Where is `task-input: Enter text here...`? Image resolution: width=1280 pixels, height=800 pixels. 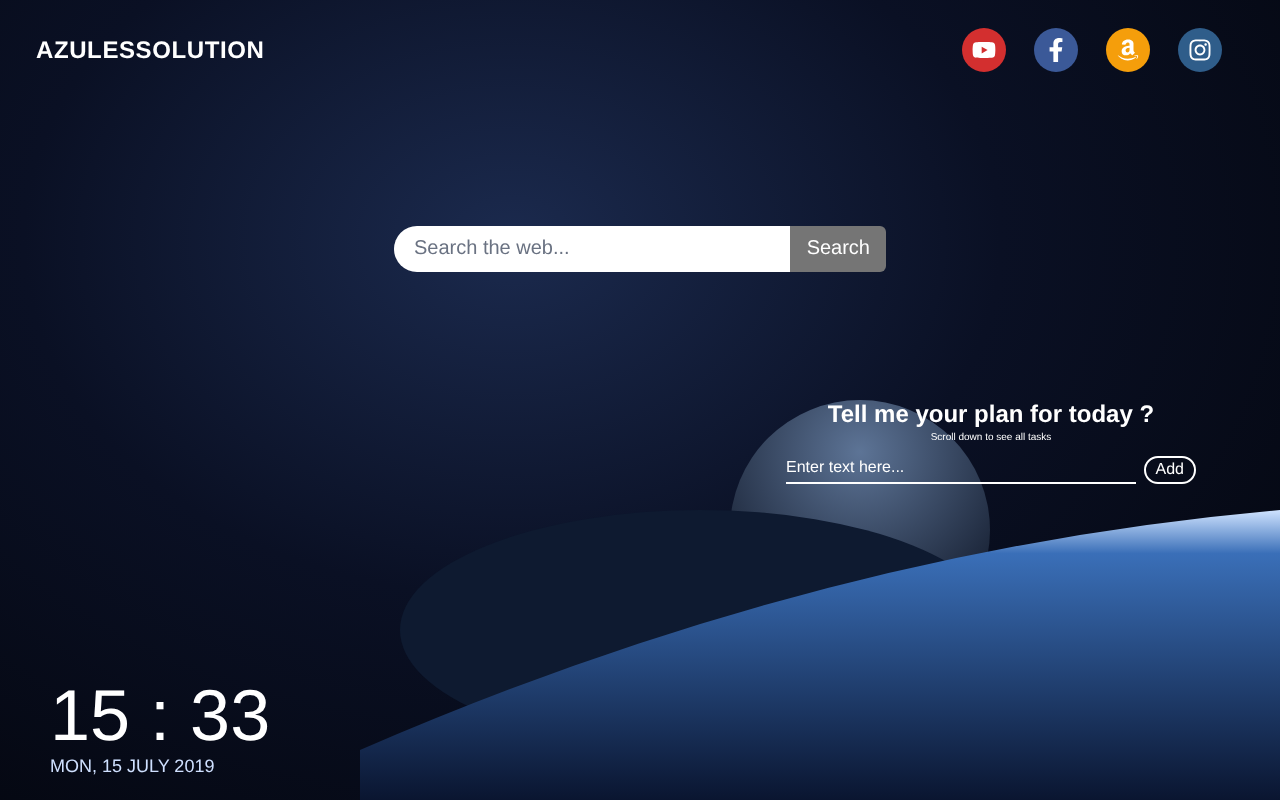 task-input: Enter text here... is located at coordinates (961, 470).